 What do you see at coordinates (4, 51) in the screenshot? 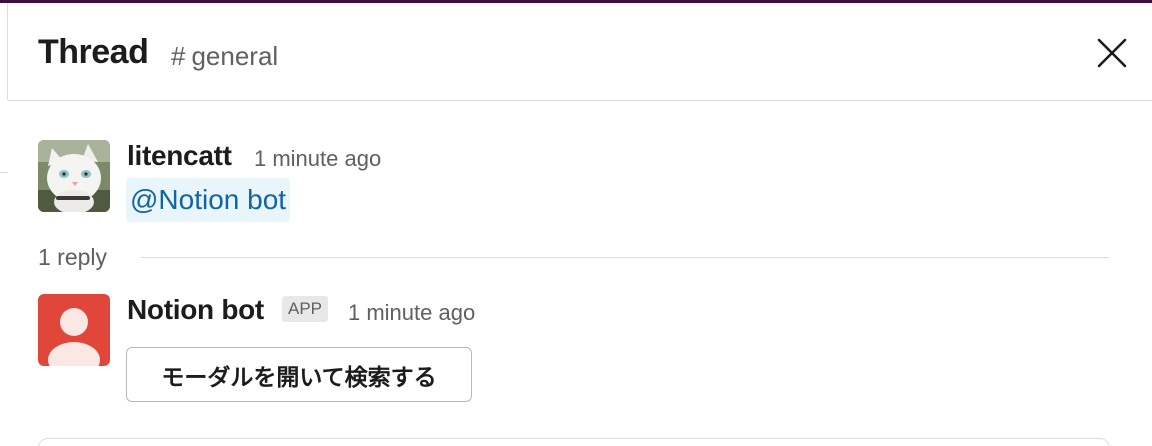
I see `left-divider` at bounding box center [4, 51].